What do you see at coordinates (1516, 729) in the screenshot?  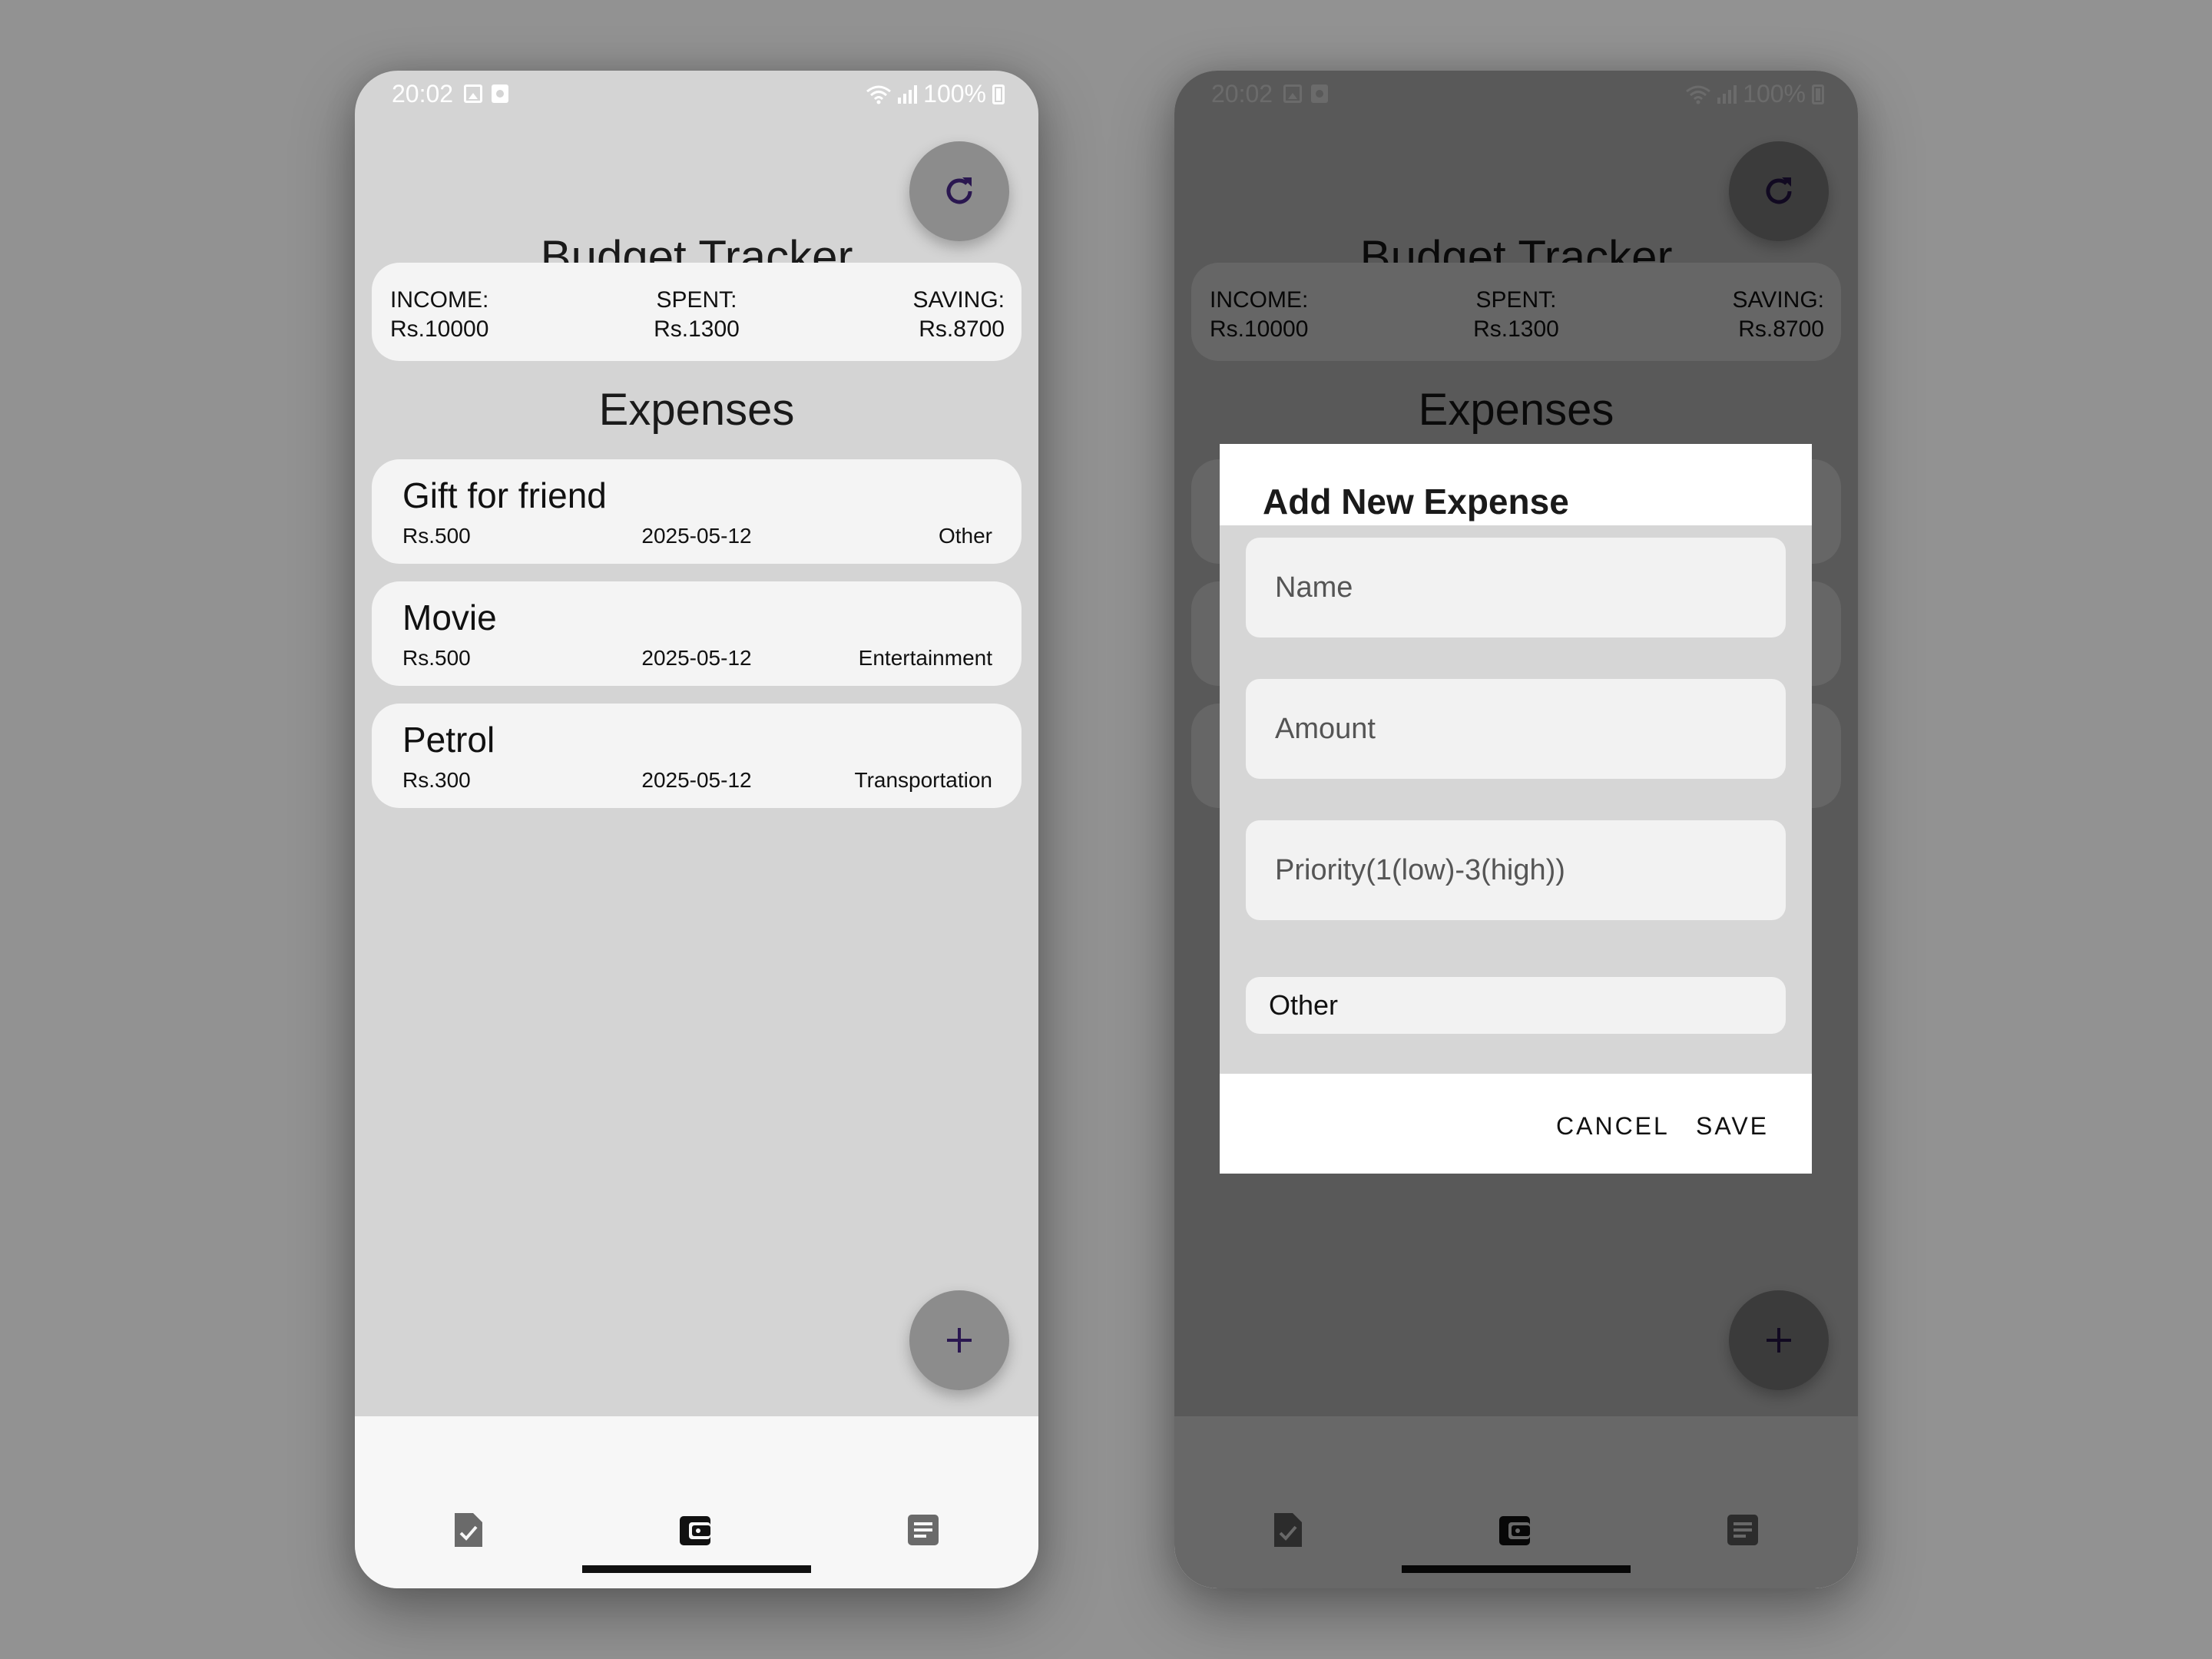 I see `expense-amount-input` at bounding box center [1516, 729].